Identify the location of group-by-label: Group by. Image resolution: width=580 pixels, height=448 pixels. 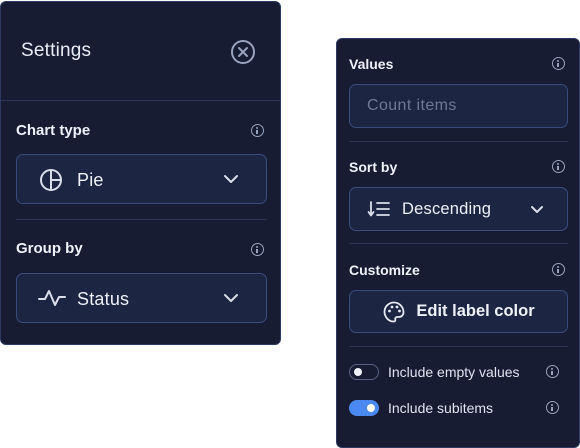
(49, 248).